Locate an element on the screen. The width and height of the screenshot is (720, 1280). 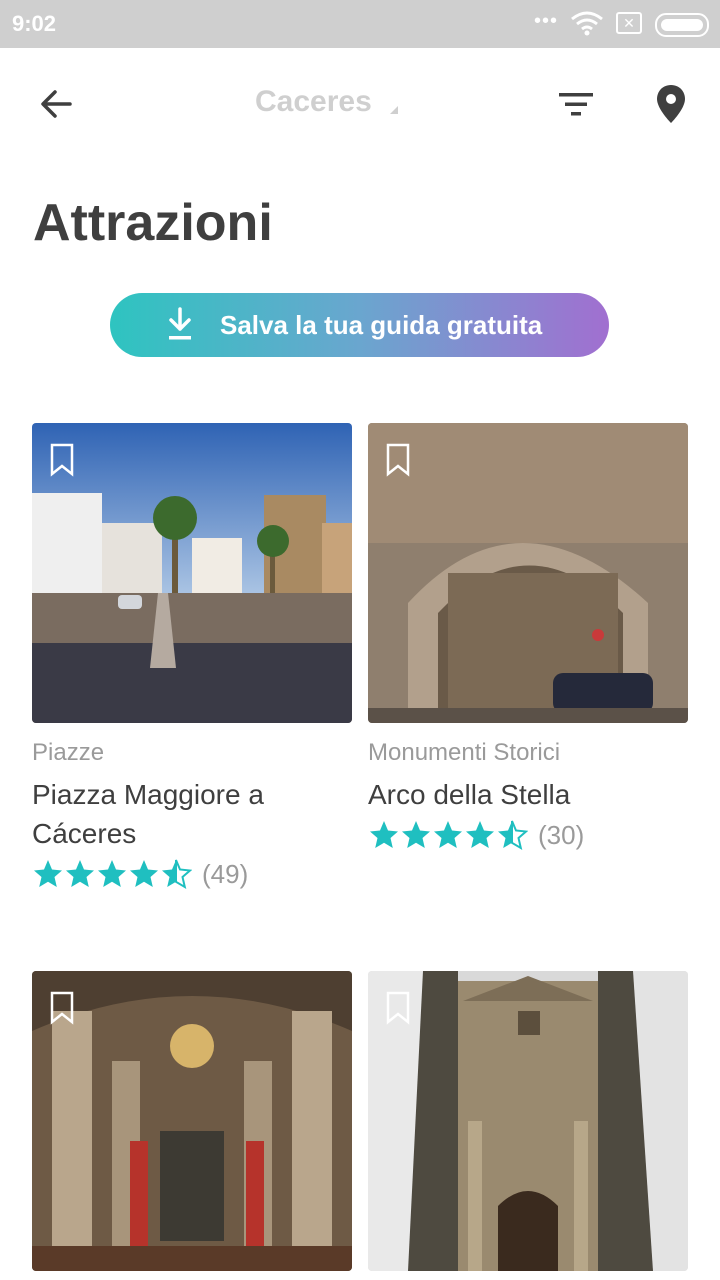
rating: (49) is located at coordinates (140, 874).